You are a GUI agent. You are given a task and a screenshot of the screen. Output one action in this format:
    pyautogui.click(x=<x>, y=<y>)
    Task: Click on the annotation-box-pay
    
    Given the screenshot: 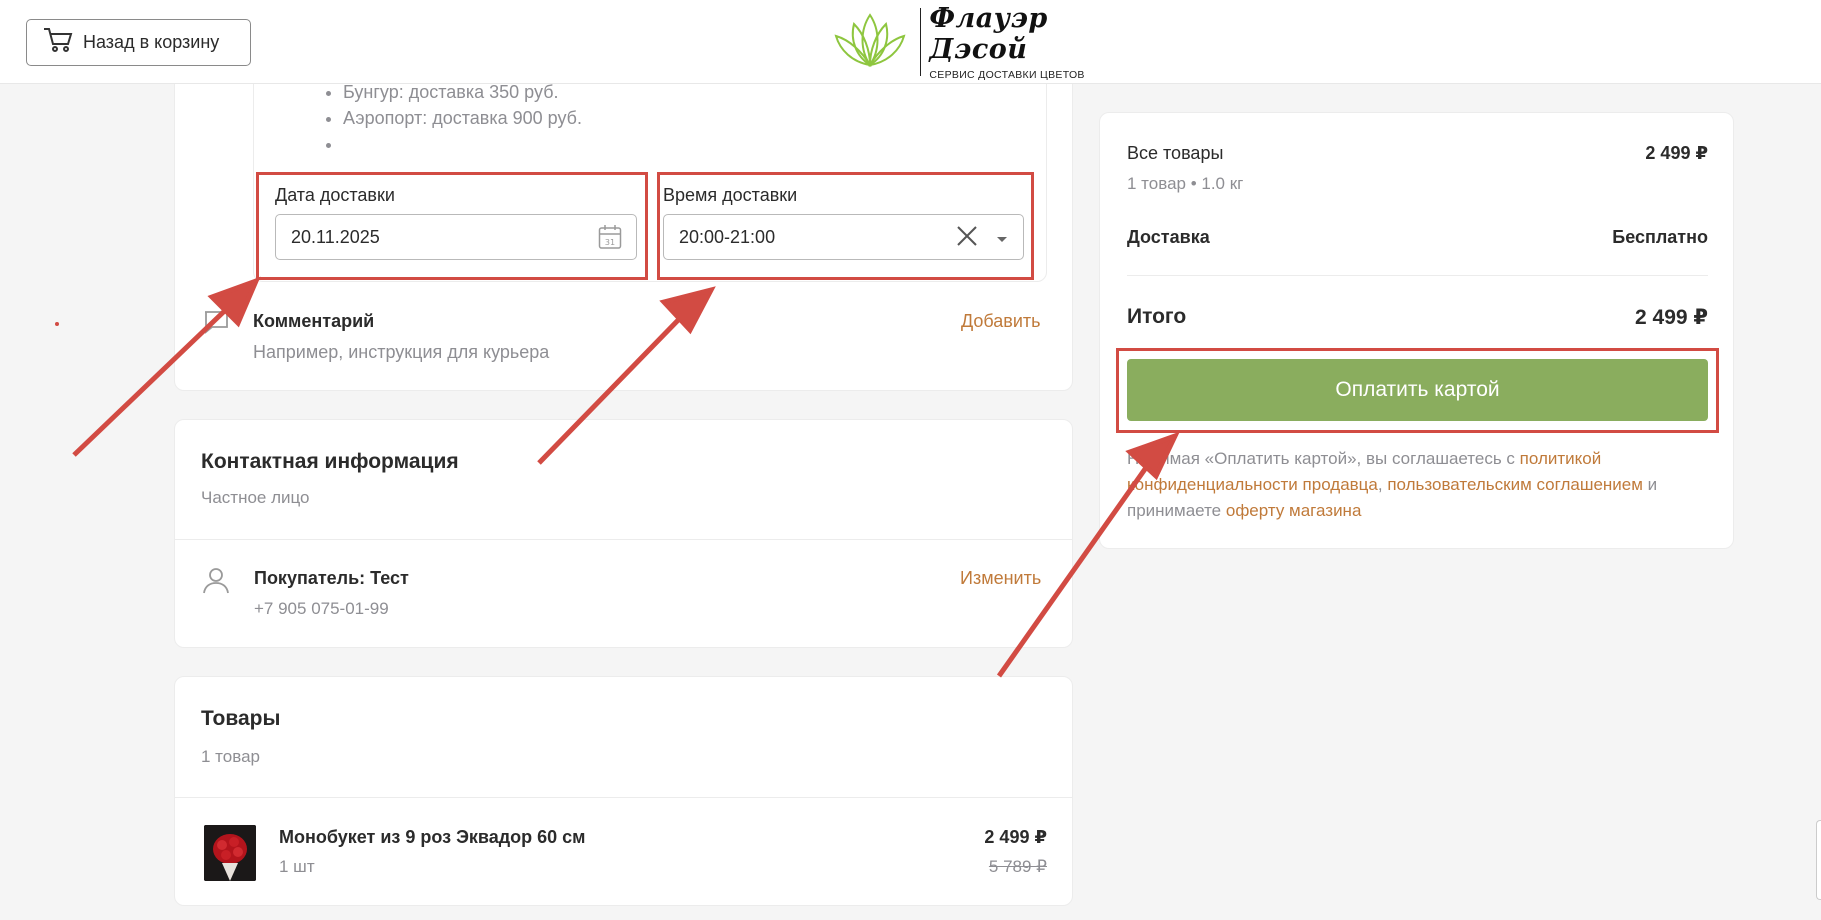 What is the action you would take?
    pyautogui.click(x=1417, y=390)
    